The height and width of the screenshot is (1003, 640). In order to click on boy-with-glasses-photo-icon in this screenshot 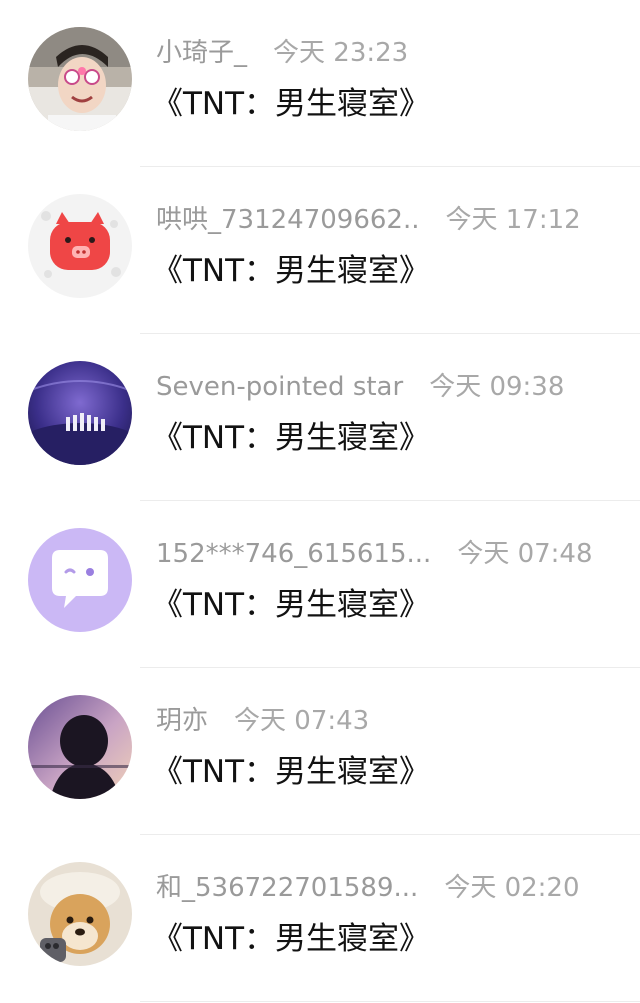, I will do `click(80, 79)`.